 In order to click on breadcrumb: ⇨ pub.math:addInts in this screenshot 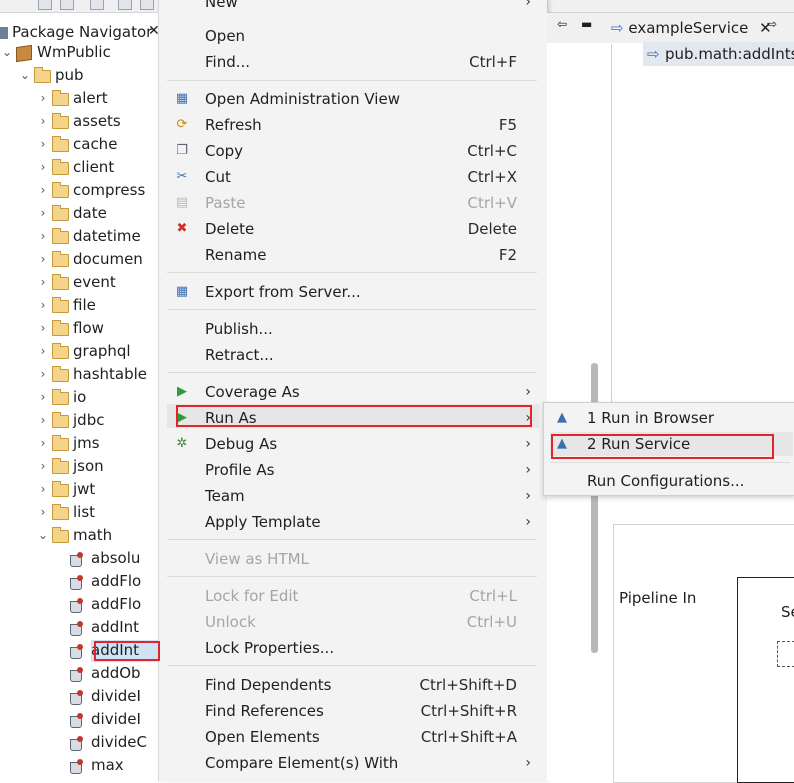, I will do `click(718, 54)`.